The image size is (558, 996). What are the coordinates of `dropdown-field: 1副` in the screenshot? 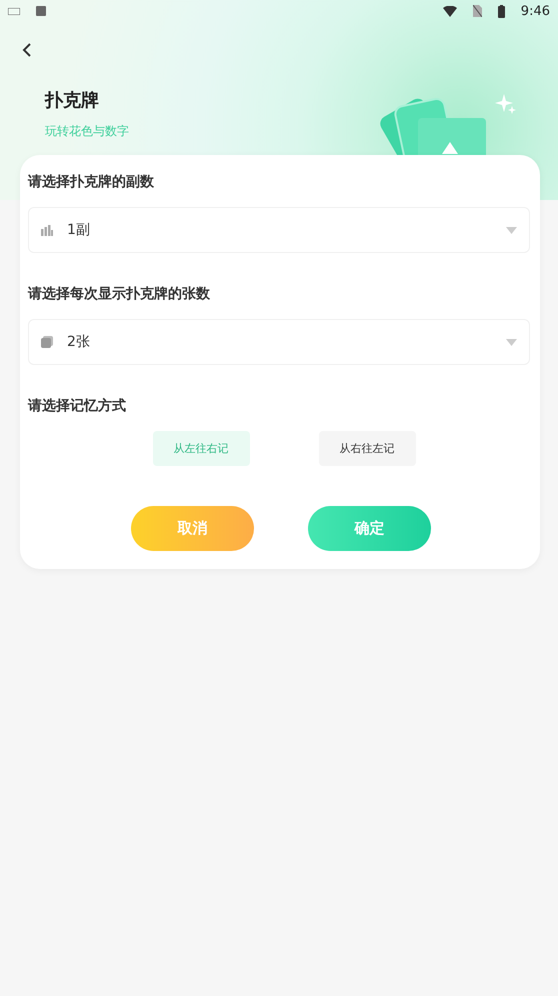 It's located at (279, 230).